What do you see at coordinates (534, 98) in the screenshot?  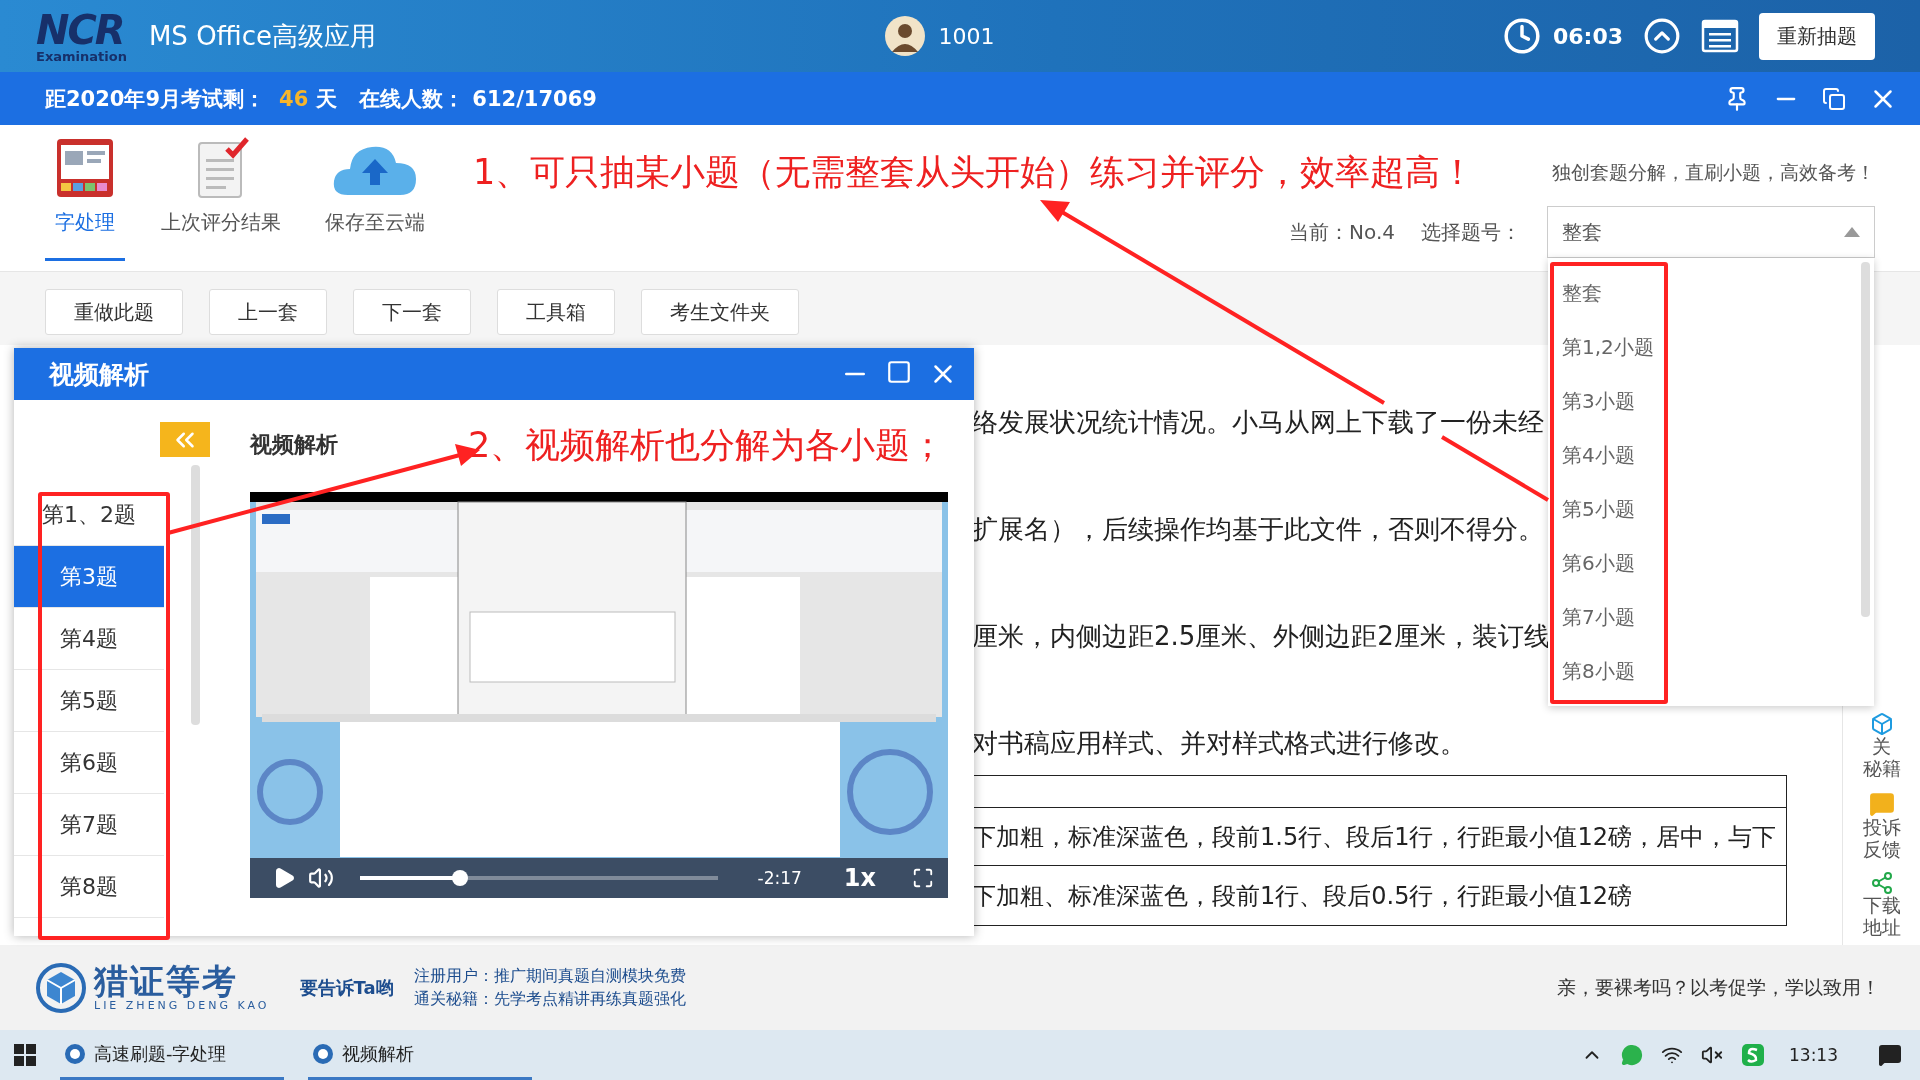 I see `online-count: 612/17069` at bounding box center [534, 98].